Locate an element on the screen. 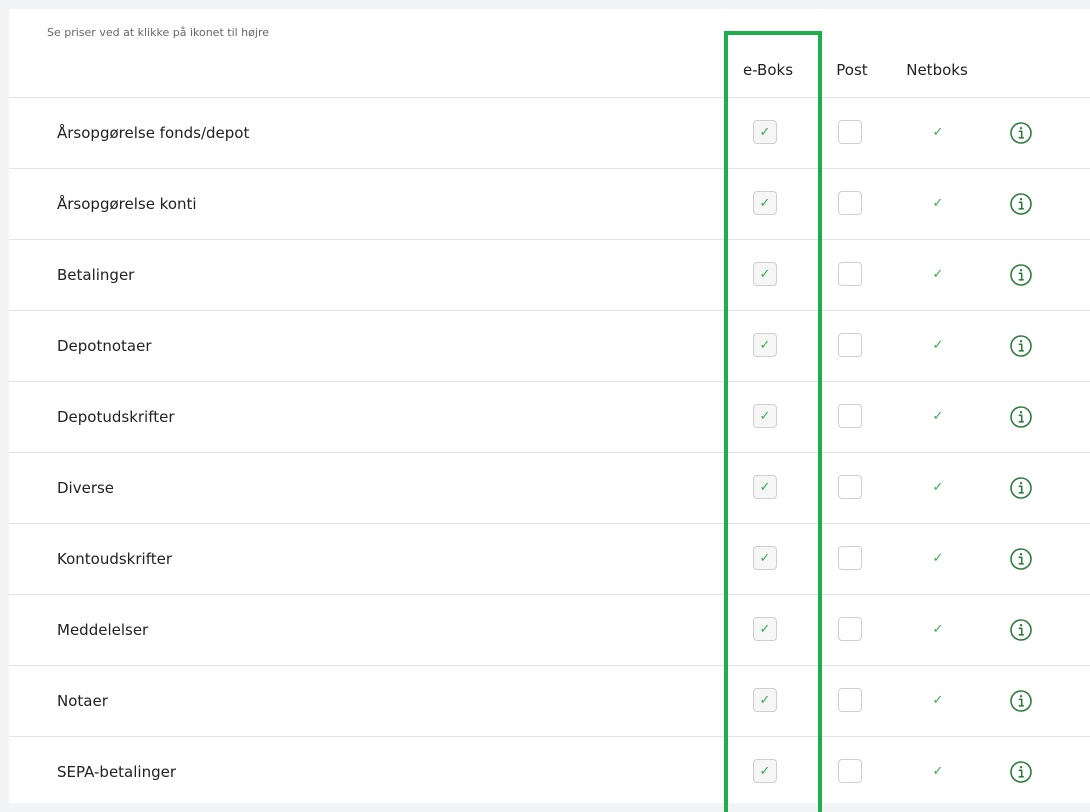 Image resolution: width=1090 pixels, height=812 pixels. document-type-row: Depotnotaer ✓ ✓ is located at coordinates (549, 345).